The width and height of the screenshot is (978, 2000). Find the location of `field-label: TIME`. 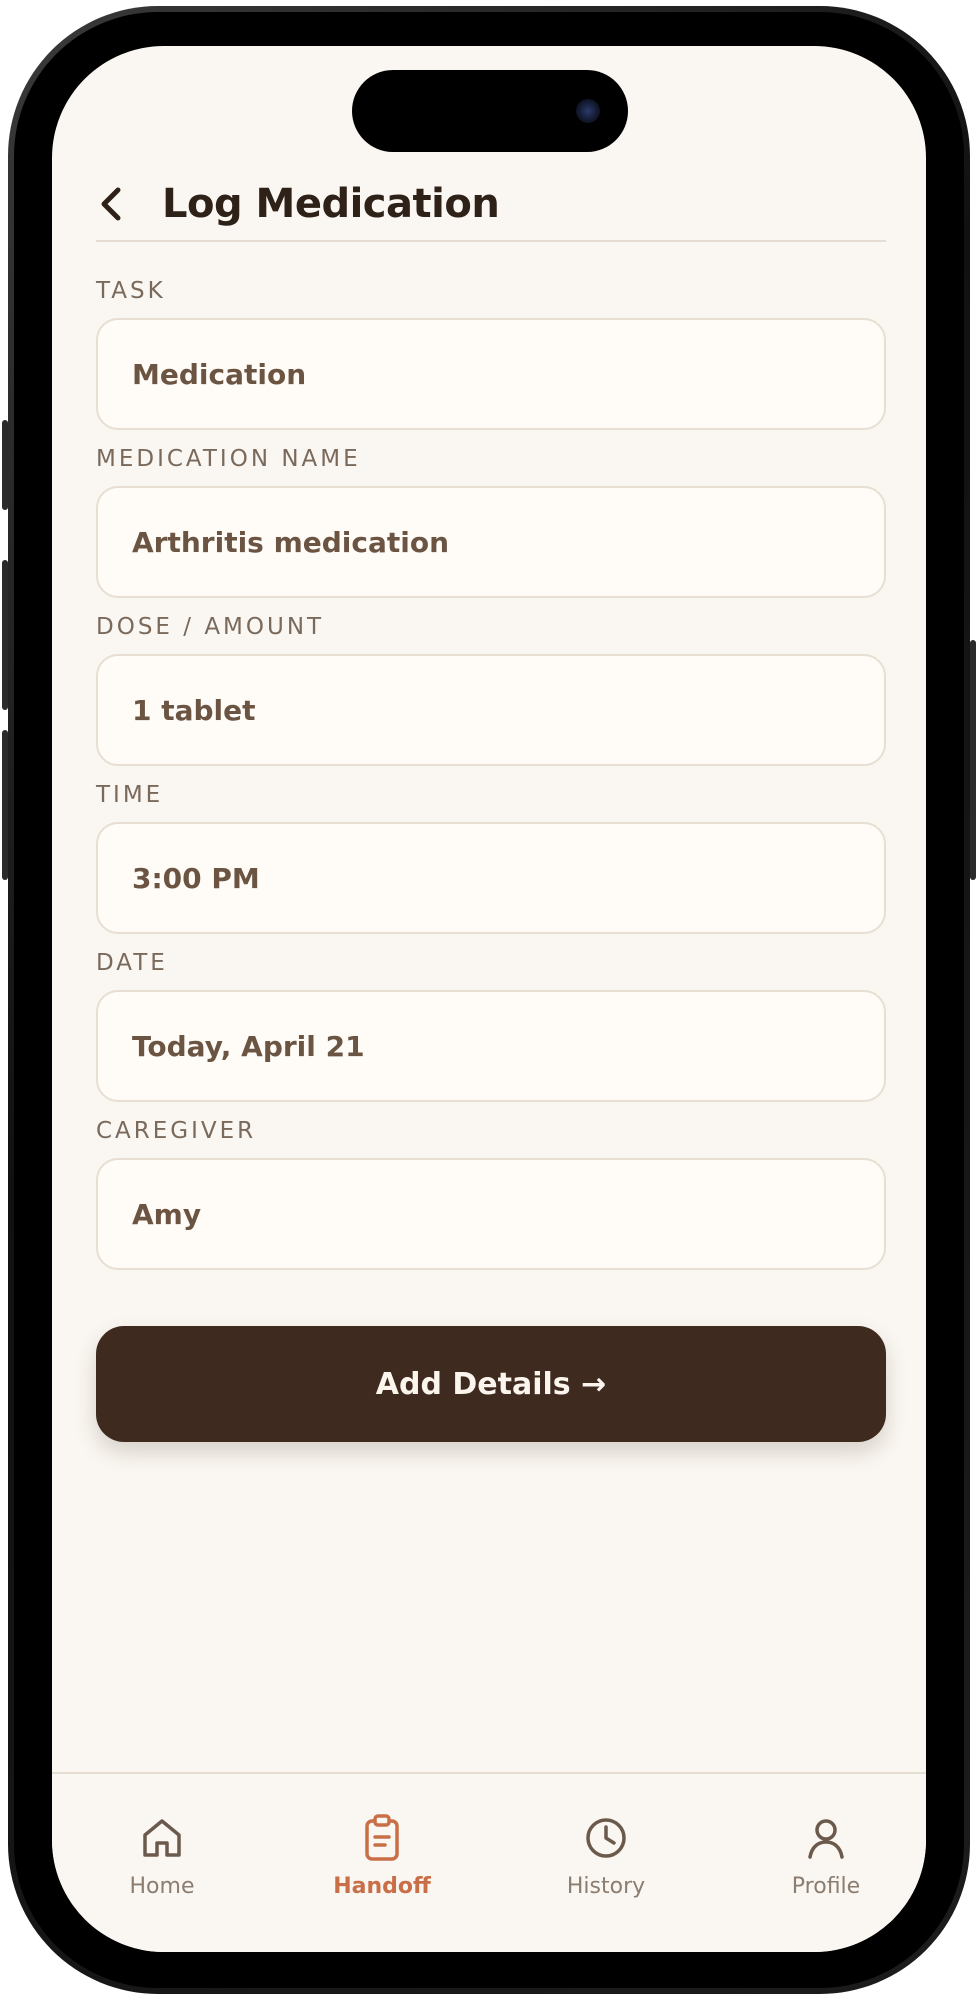

field-label: TIME is located at coordinates (130, 795).